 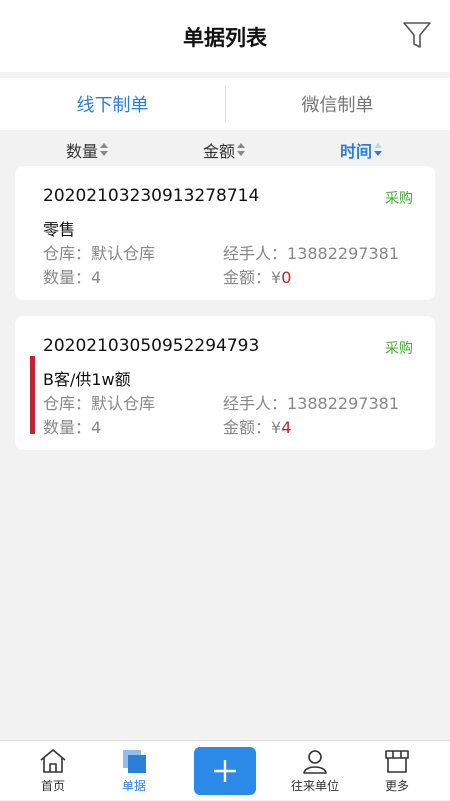 What do you see at coordinates (337, 104) in the screenshot?
I see `tab-wechat: 微信制单` at bounding box center [337, 104].